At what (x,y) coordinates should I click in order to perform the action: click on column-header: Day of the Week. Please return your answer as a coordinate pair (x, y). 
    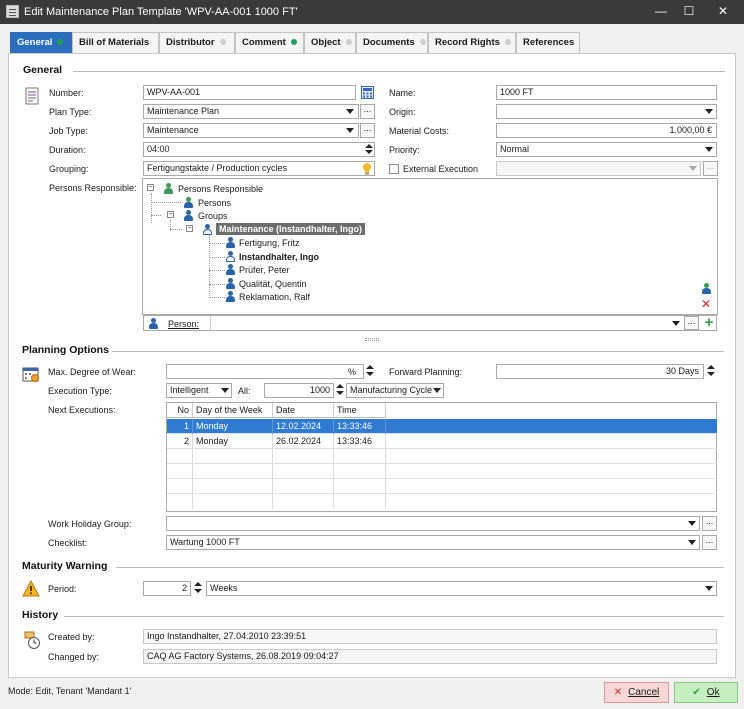
    Looking at the image, I should click on (233, 410).